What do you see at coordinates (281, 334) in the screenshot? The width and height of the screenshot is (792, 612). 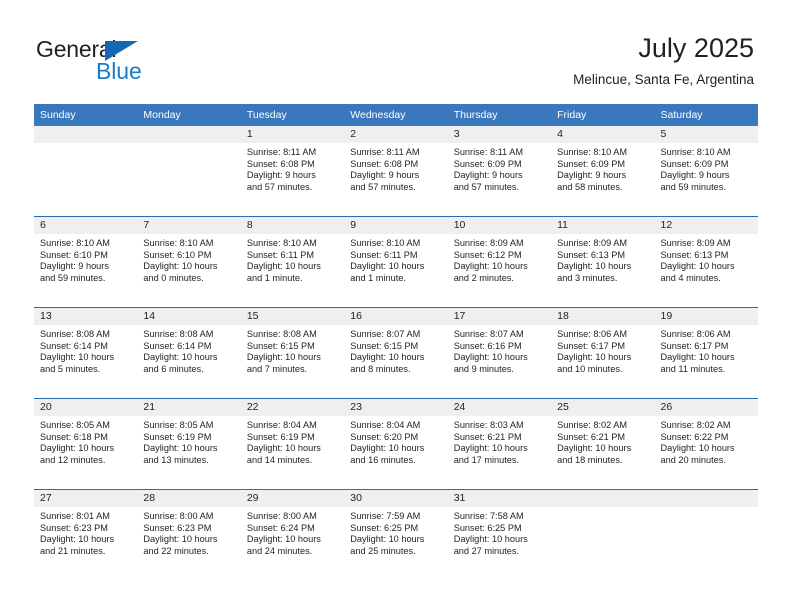 I see `sunrise-time: Sunrise: 8:08 AM` at bounding box center [281, 334].